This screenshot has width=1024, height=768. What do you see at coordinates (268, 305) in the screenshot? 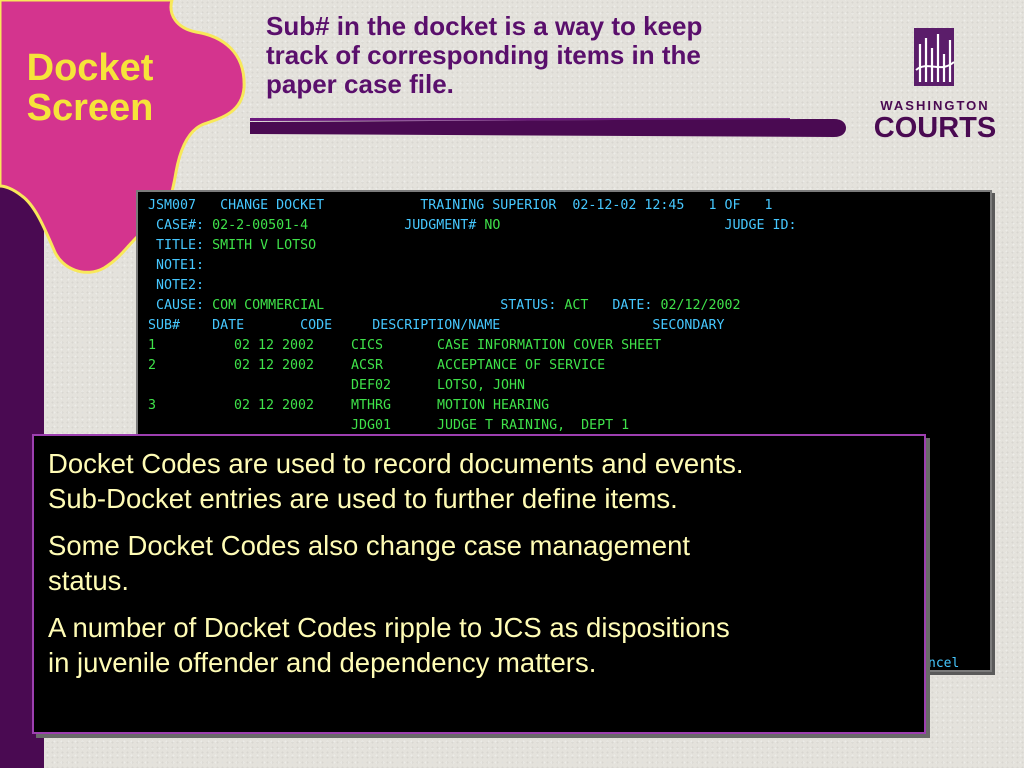
I see `cause-field: COM COMMERCIAL` at bounding box center [268, 305].